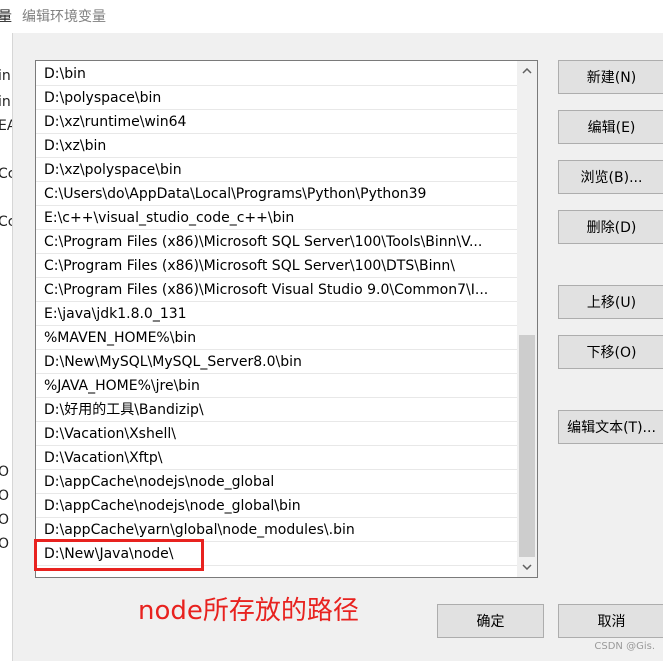  Describe the element at coordinates (490, 621) in the screenshot. I see `ok-button: 确定` at that location.